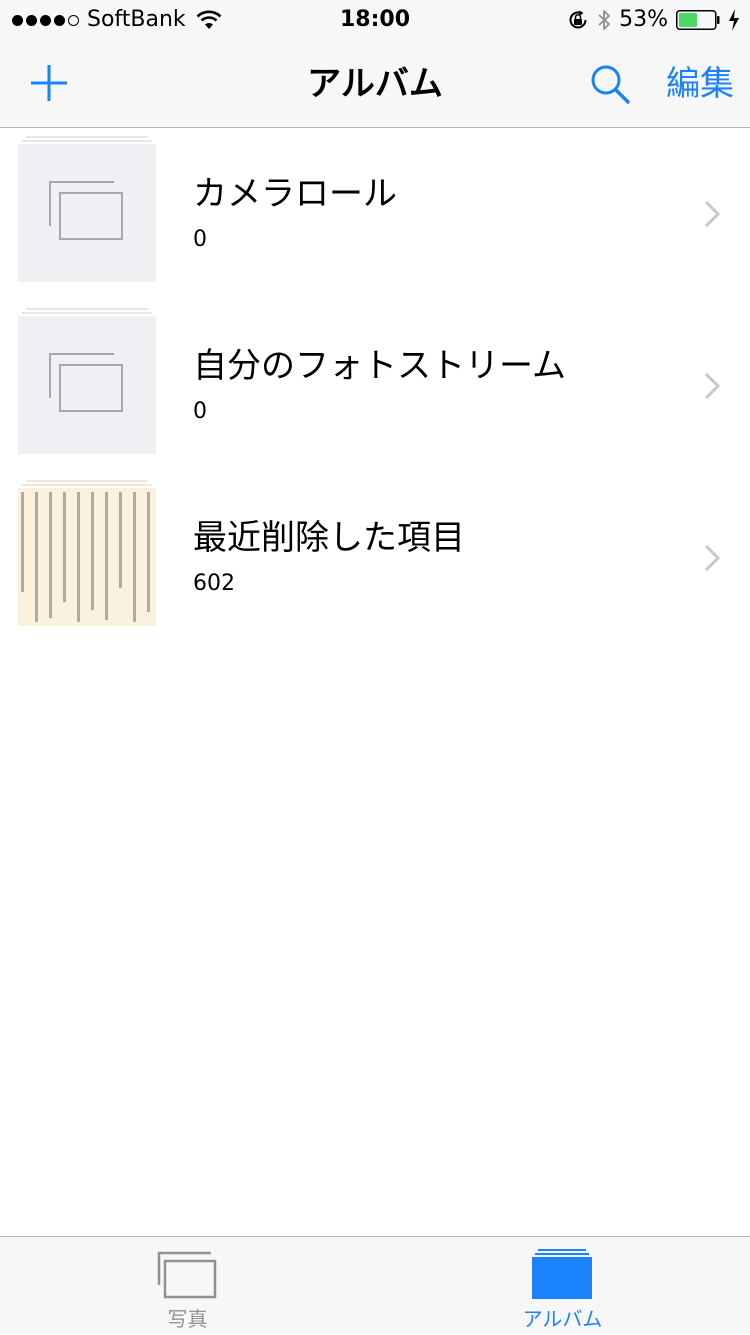 The width and height of the screenshot is (750, 1335). What do you see at coordinates (214, 583) in the screenshot?
I see `album-count: 602` at bounding box center [214, 583].